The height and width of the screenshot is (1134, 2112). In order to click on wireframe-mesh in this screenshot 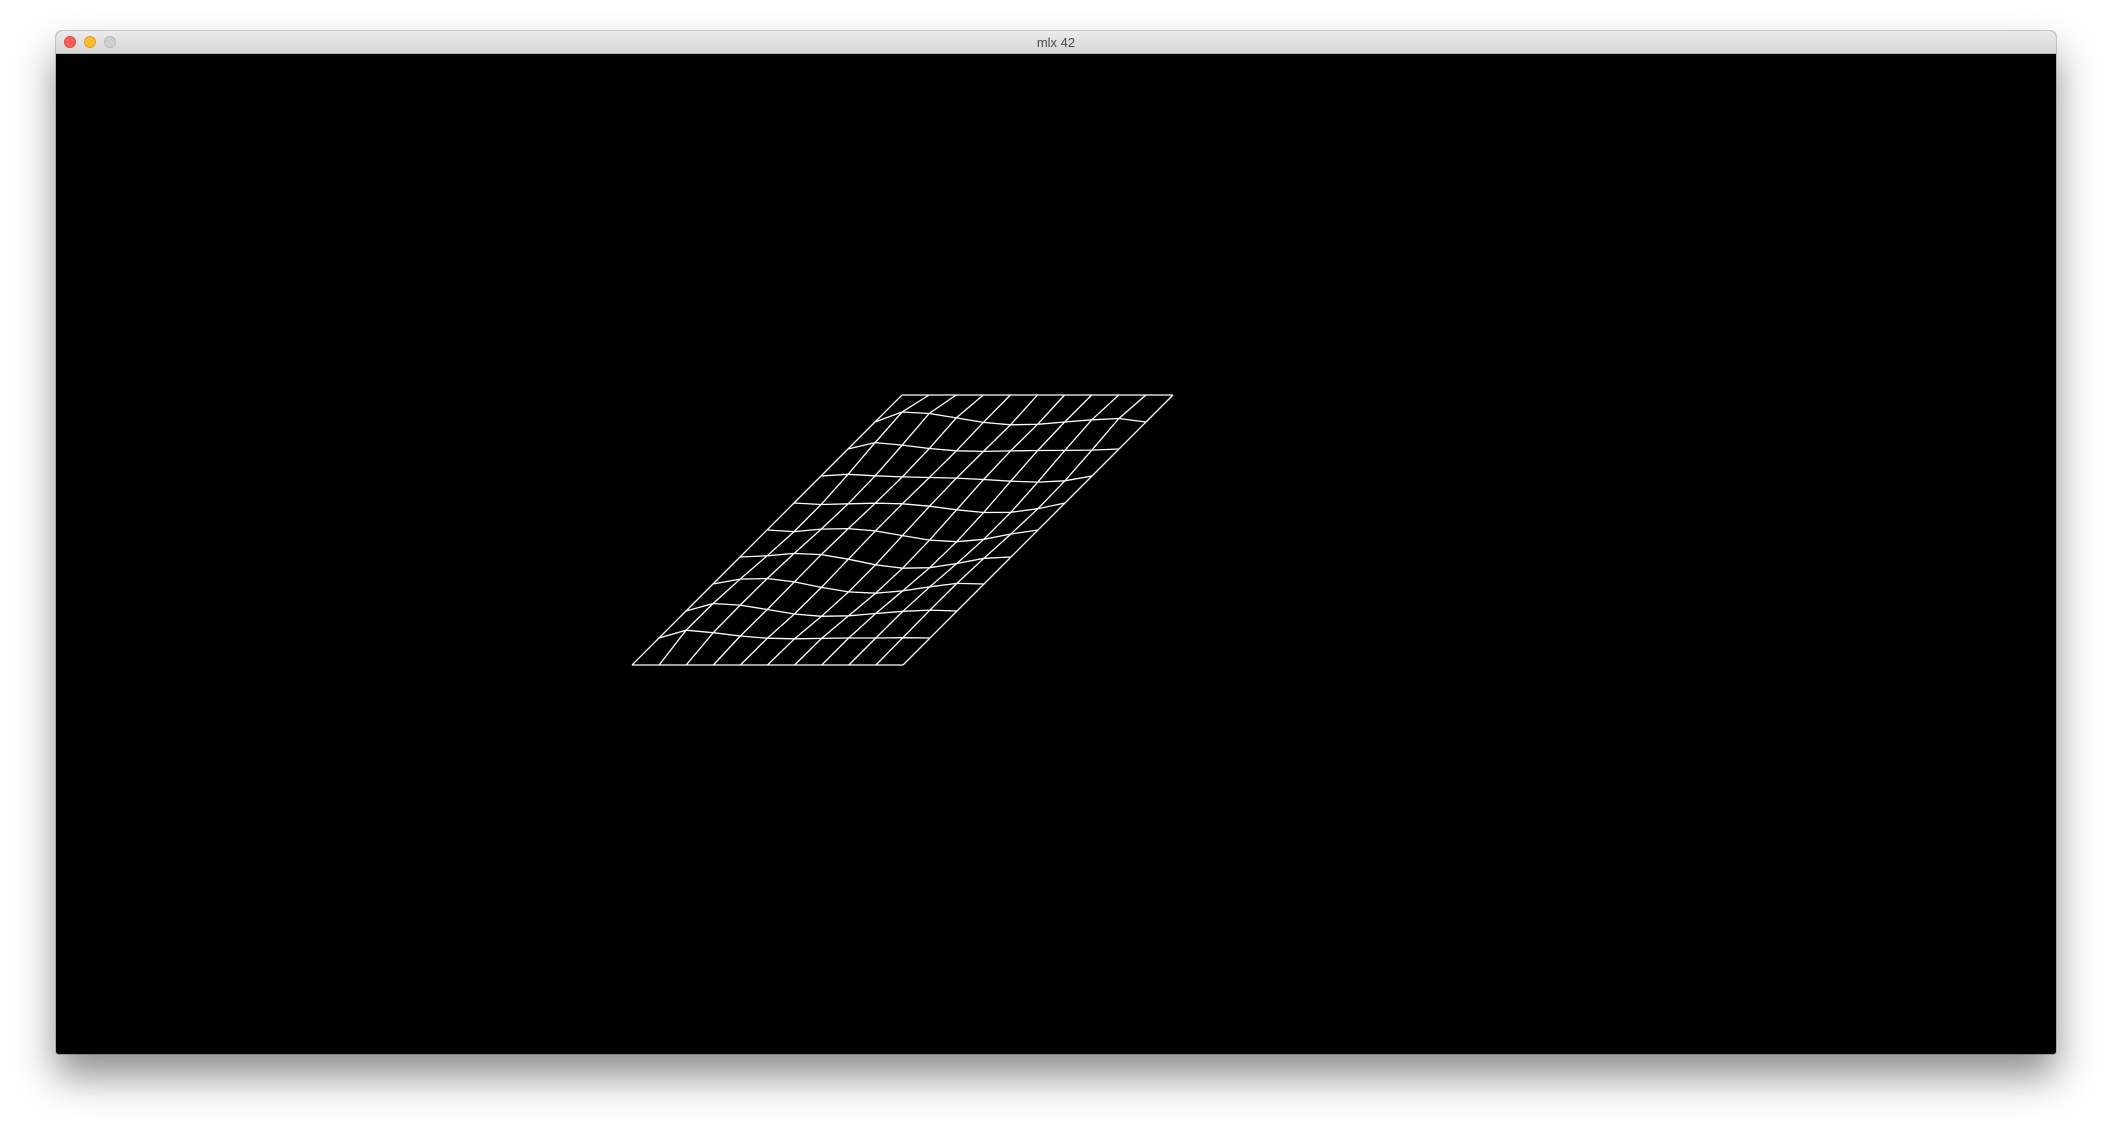, I will do `click(902, 530)`.